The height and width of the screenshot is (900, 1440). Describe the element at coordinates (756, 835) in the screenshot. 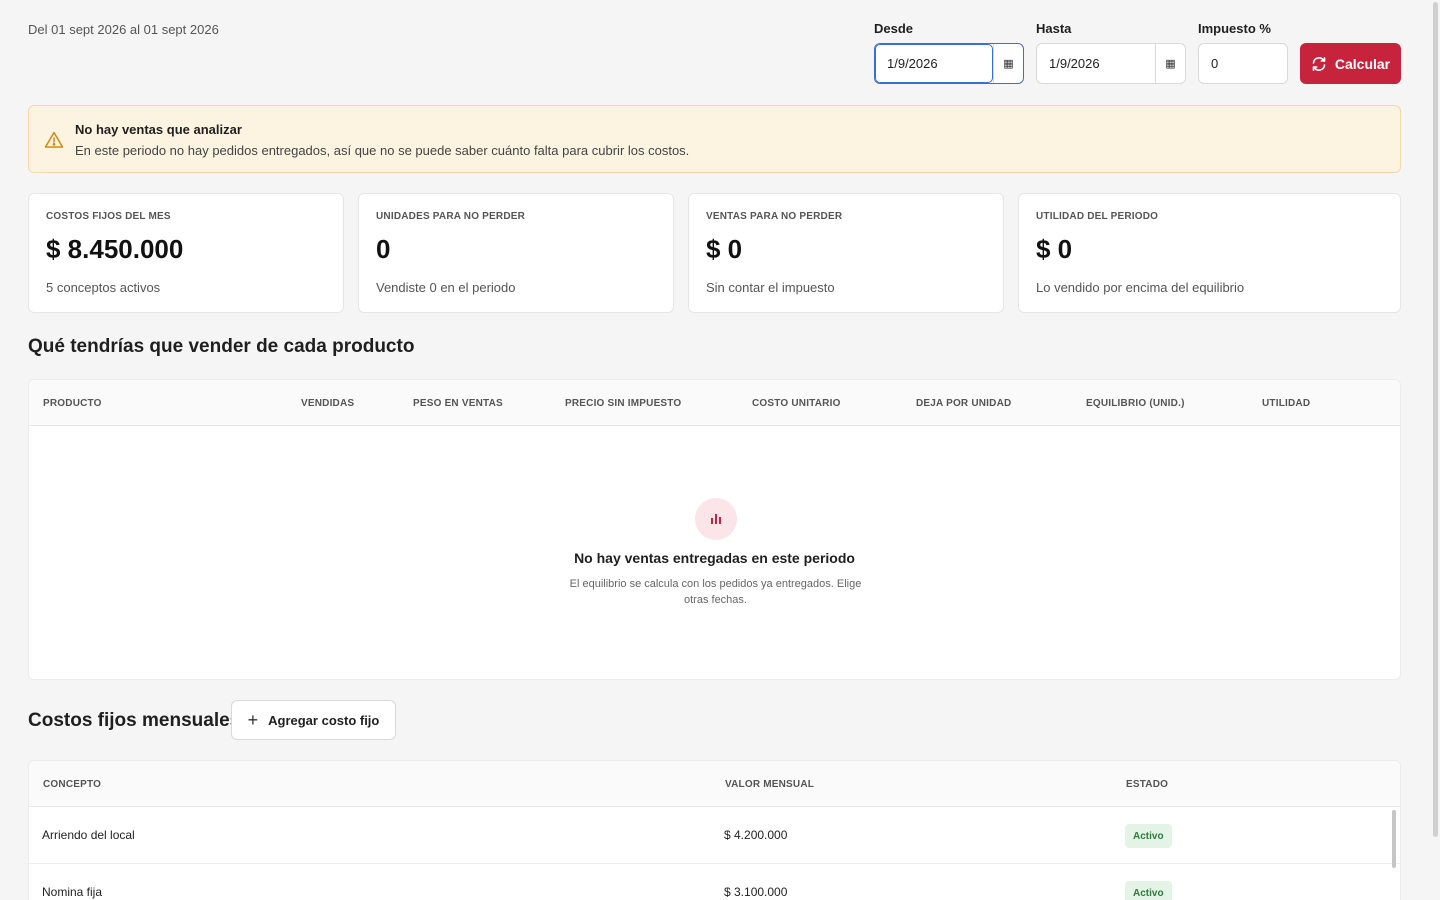

I see `value-cell: $ 4.200.000` at that location.